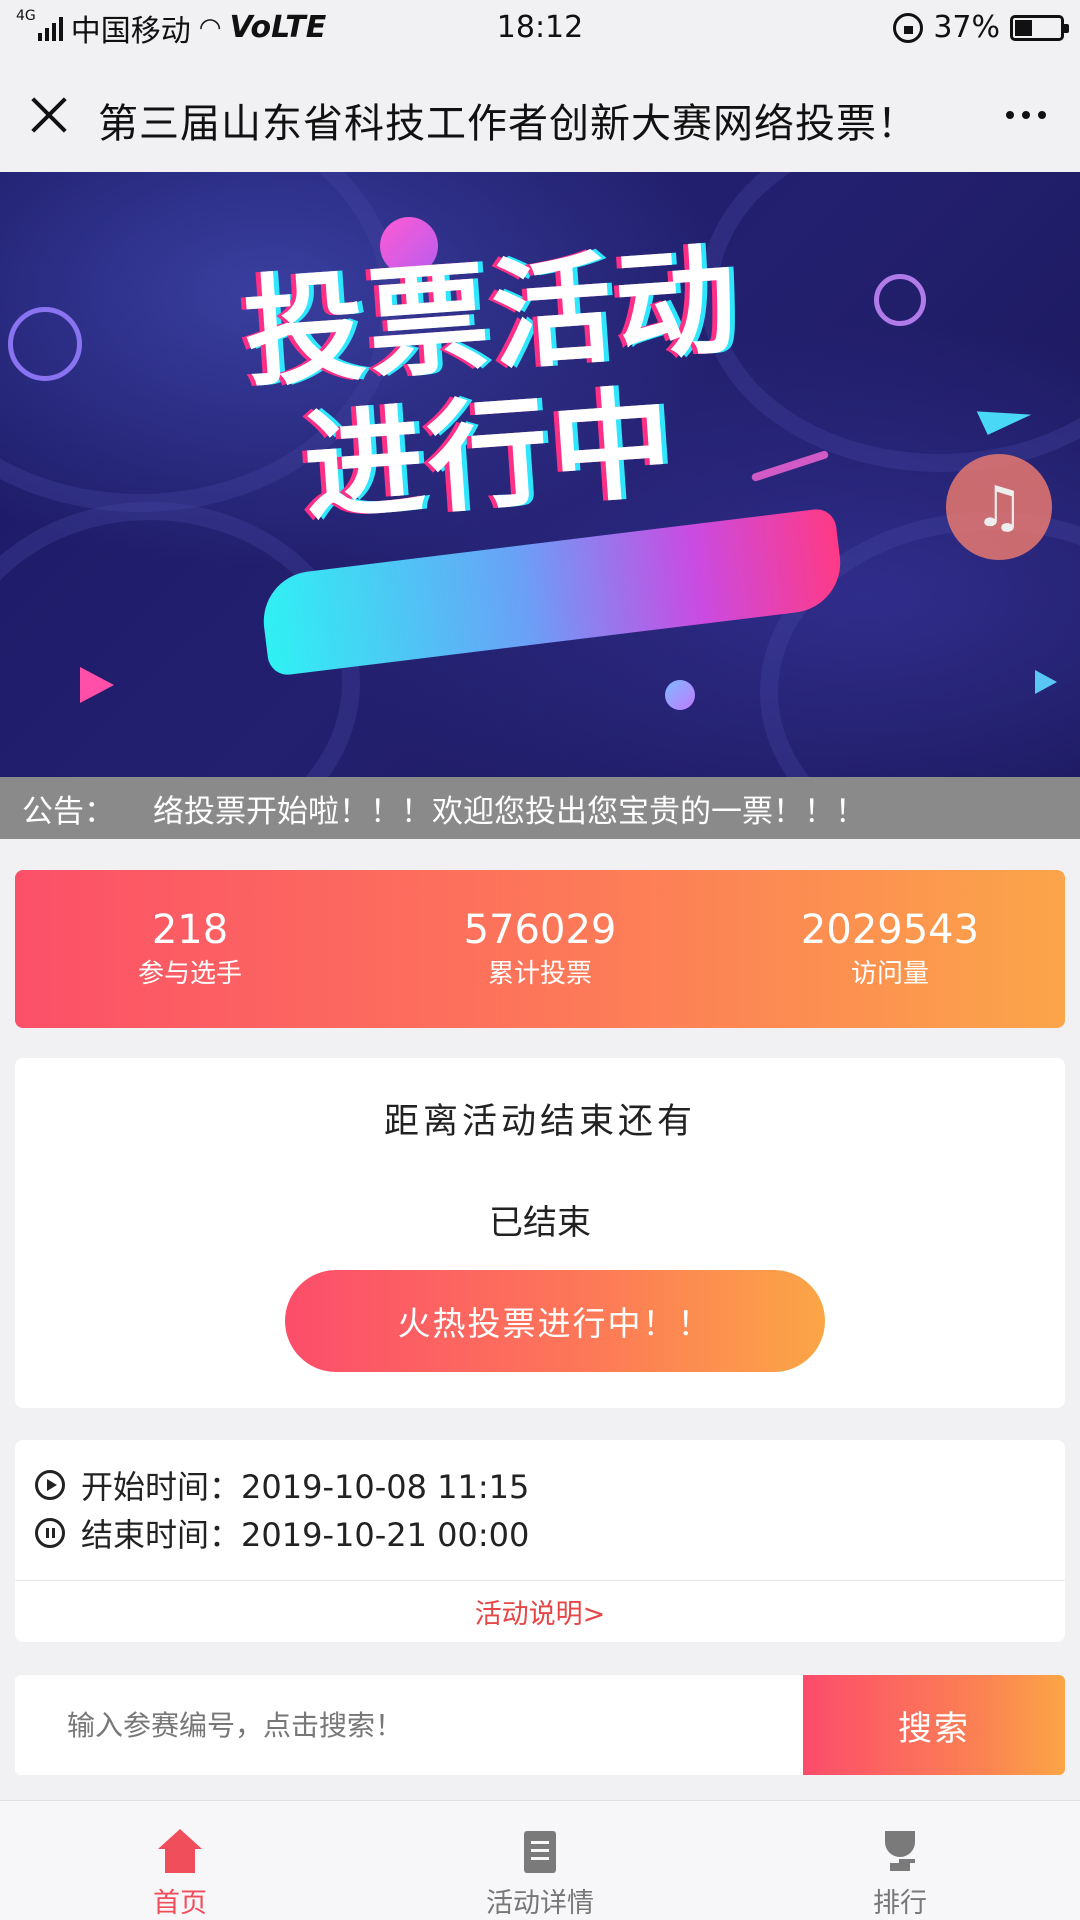 The height and width of the screenshot is (1920, 1080). Describe the element at coordinates (890, 930) in the screenshot. I see `stat-value: 2029543` at that location.